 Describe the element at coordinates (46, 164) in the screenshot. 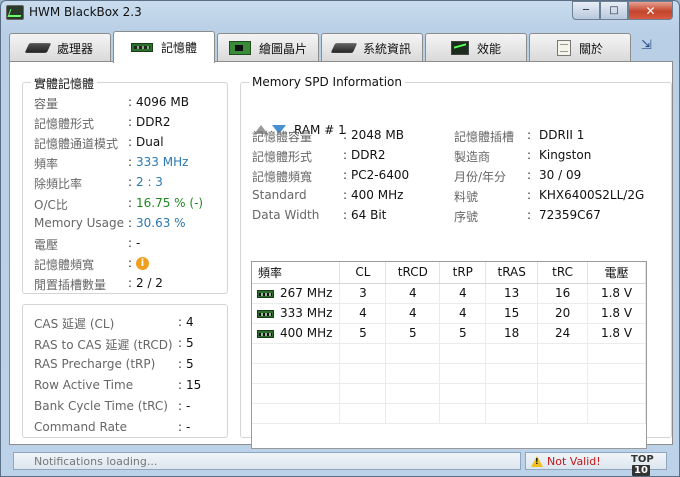

I see `info-label: 頻率` at that location.